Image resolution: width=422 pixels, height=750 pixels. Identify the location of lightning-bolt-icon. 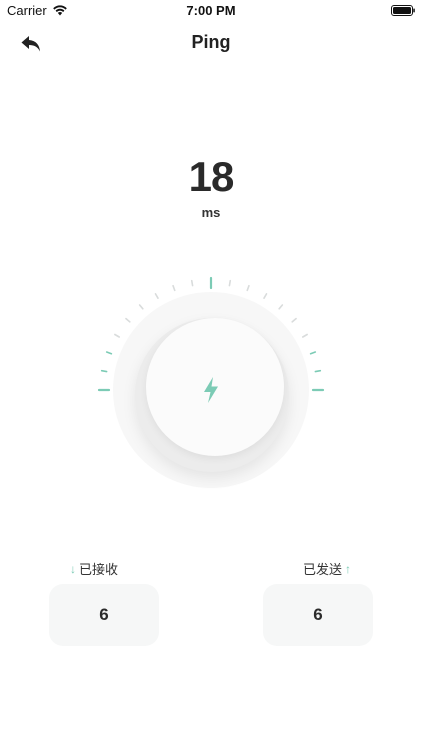
(211, 390).